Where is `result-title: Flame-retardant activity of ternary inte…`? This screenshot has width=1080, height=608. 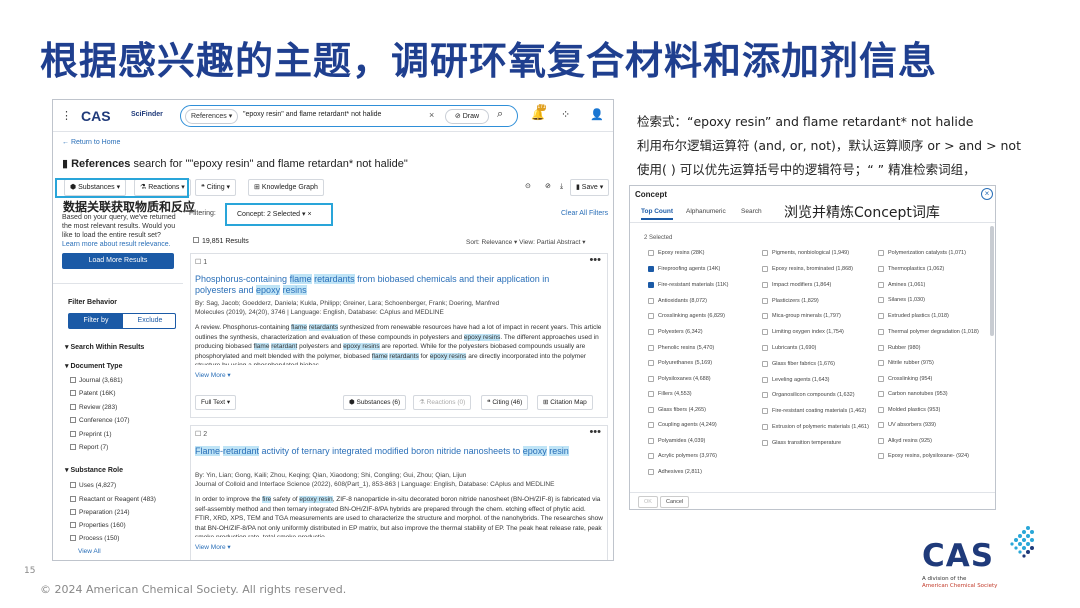
result-title: Flame-retardant activity of ternary inte… is located at coordinates (390, 451).